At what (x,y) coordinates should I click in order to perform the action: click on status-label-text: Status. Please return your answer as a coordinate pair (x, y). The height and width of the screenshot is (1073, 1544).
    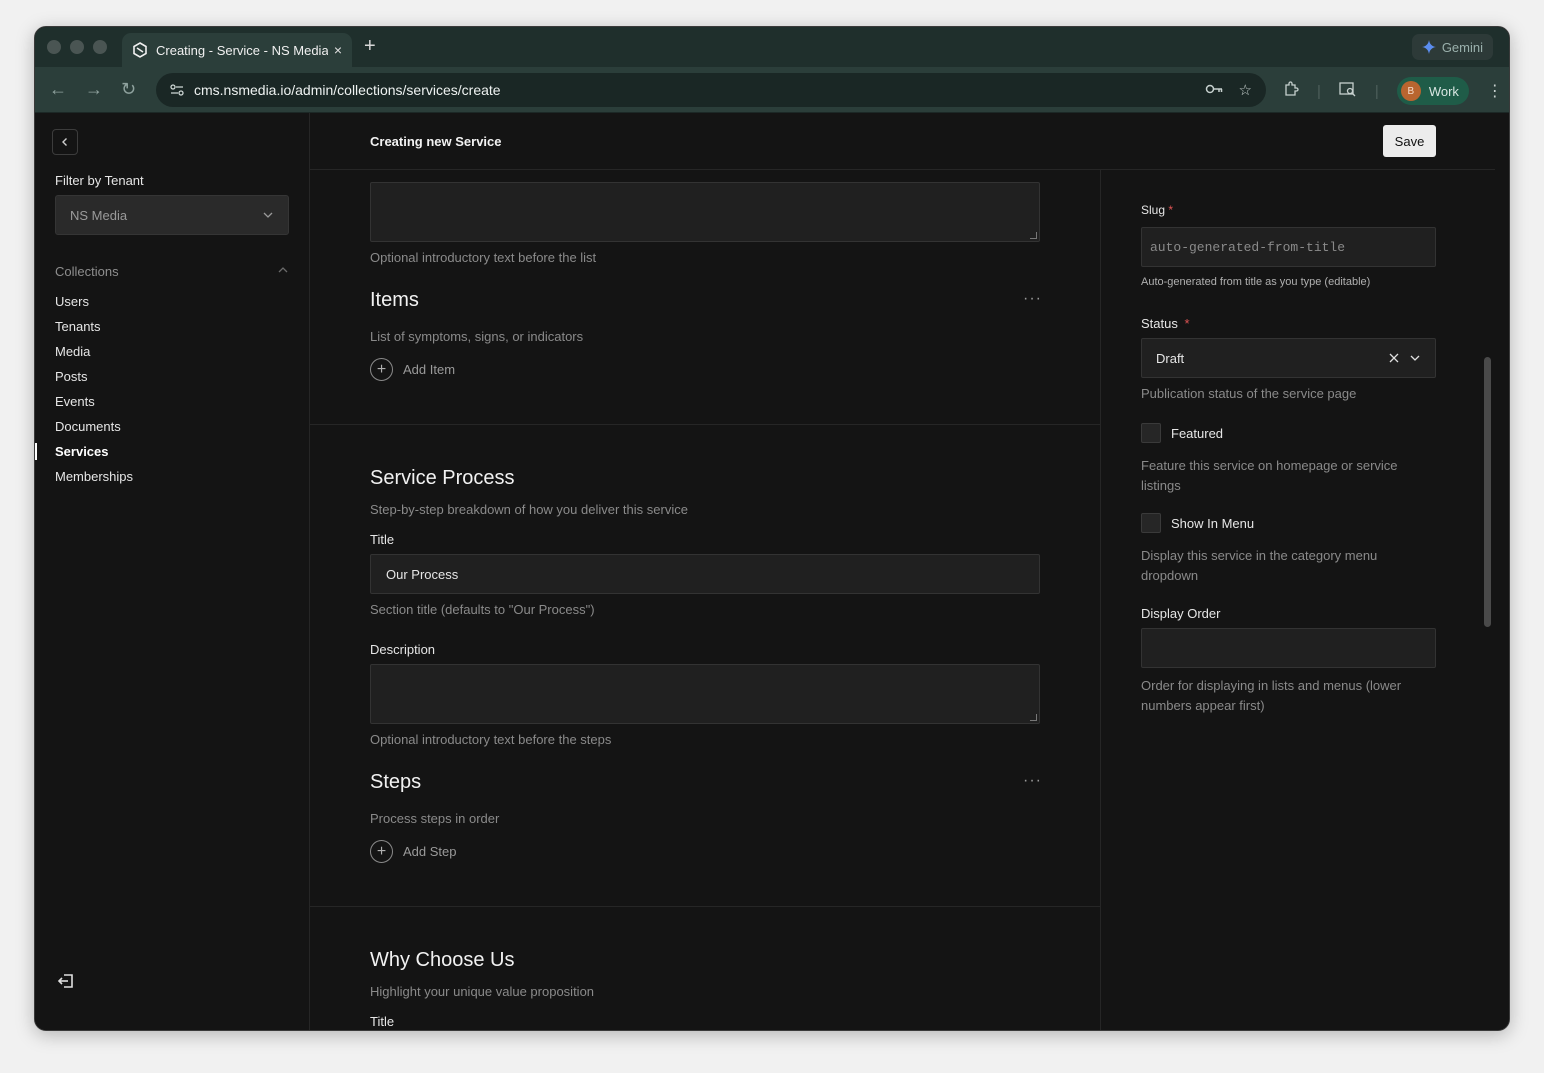
    Looking at the image, I should click on (1159, 323).